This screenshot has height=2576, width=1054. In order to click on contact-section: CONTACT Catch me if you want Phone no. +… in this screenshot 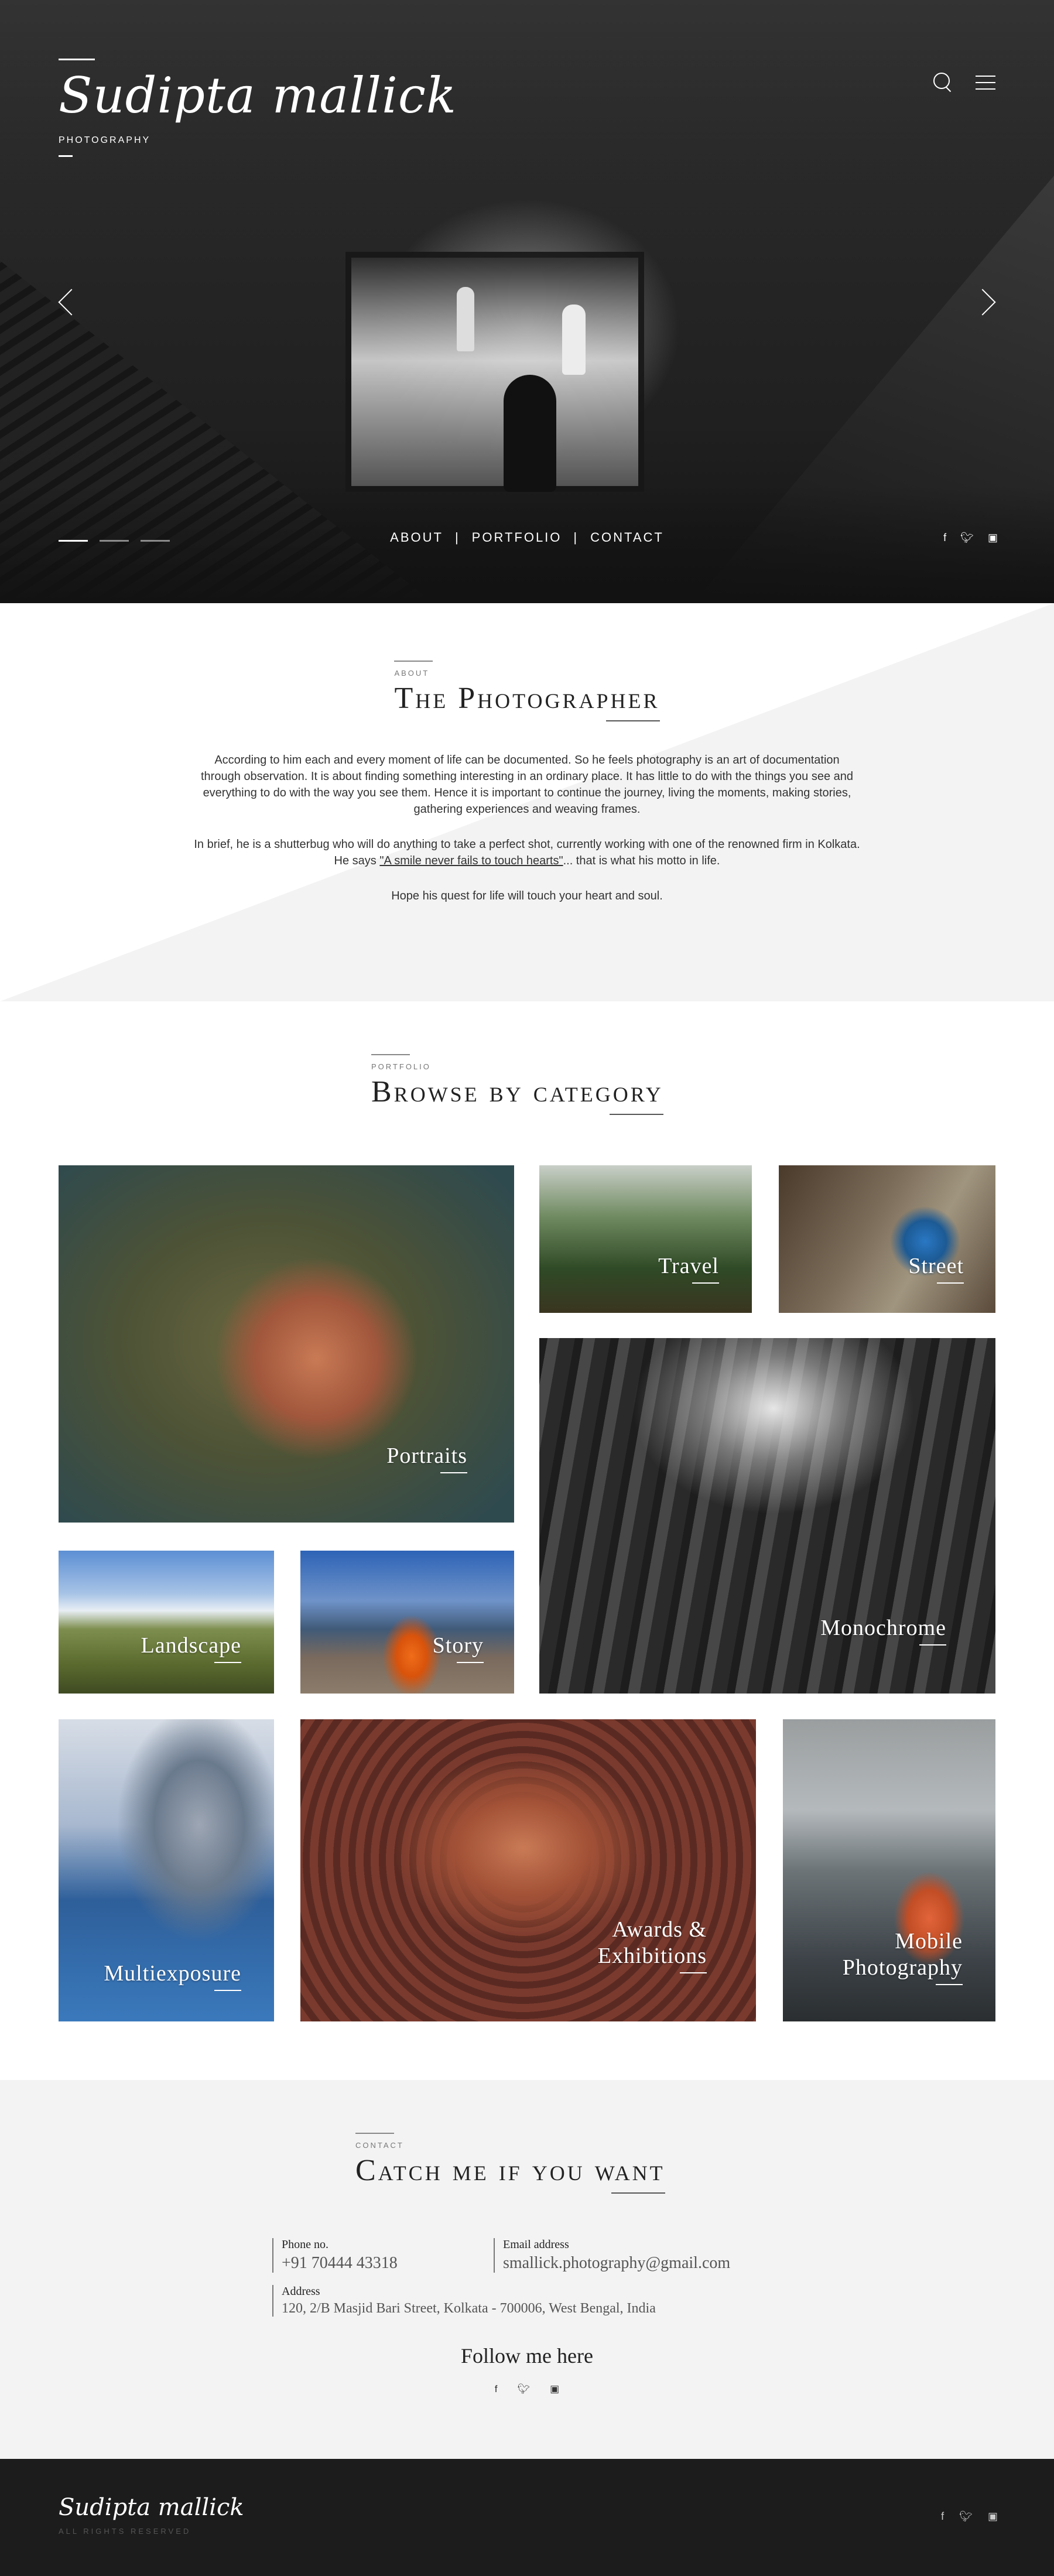, I will do `click(527, 2269)`.